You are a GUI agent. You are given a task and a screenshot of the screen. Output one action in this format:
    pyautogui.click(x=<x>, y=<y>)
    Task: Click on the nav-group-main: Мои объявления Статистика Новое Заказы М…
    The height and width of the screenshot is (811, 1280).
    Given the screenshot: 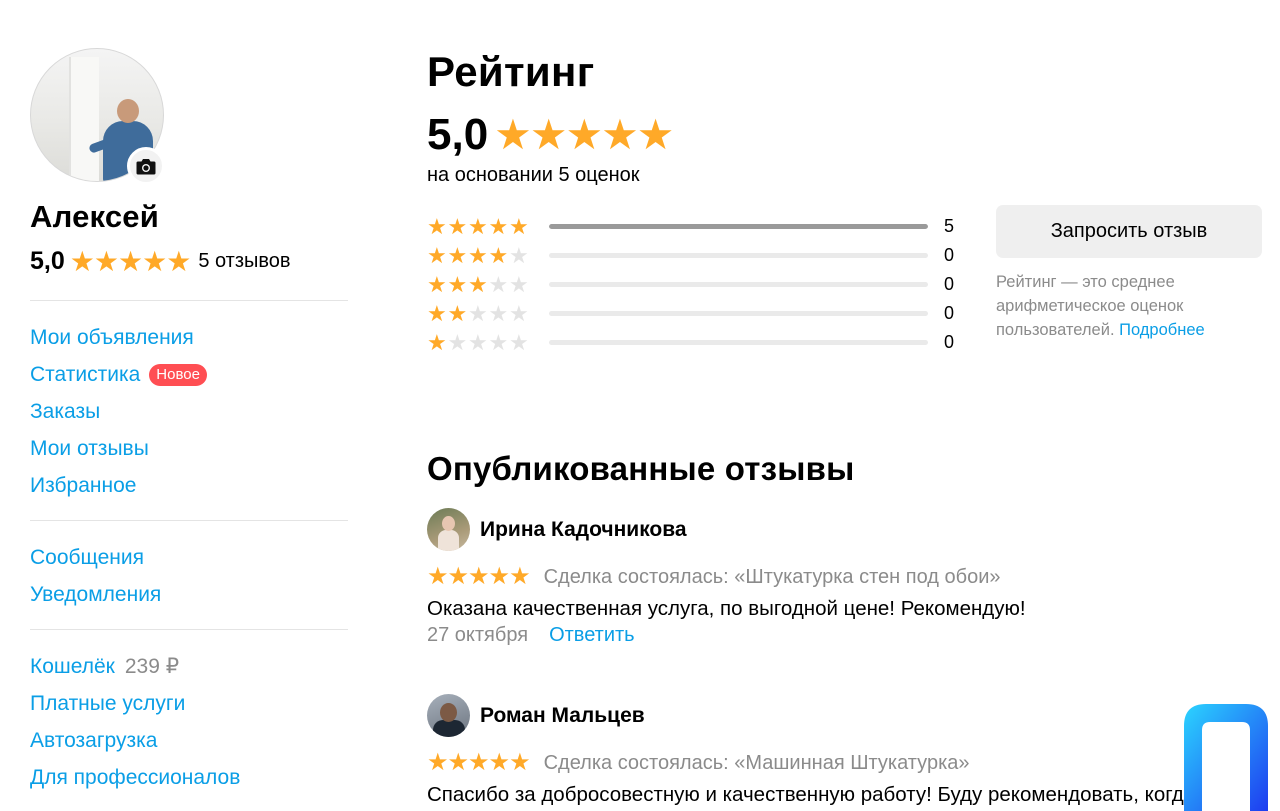 What is the action you would take?
    pyautogui.click(x=189, y=410)
    